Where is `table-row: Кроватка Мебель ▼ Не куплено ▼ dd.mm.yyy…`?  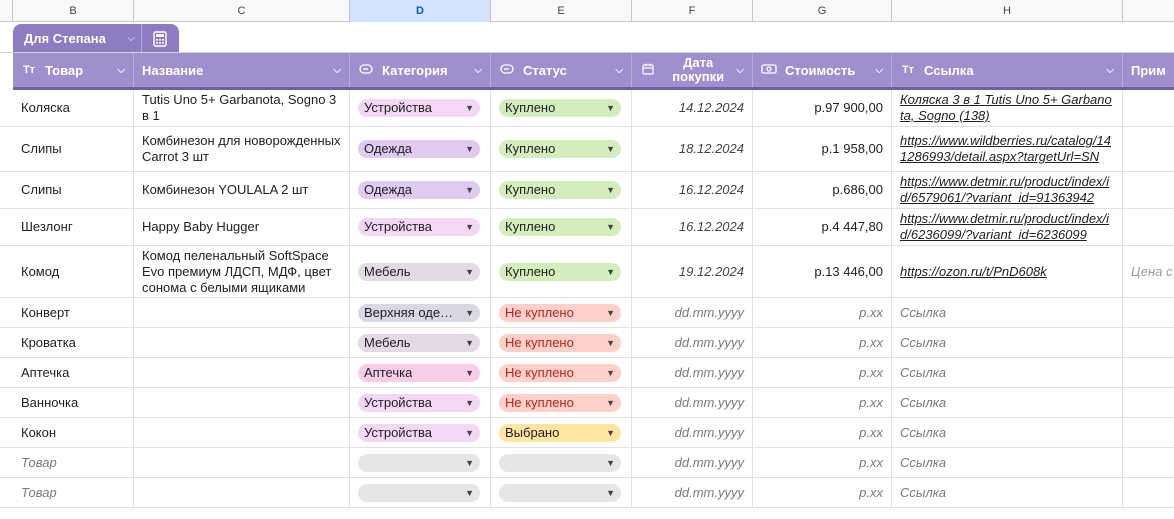 table-row: Кроватка Мебель ▼ Не куплено ▼ dd.mm.yyy… is located at coordinates (587, 343).